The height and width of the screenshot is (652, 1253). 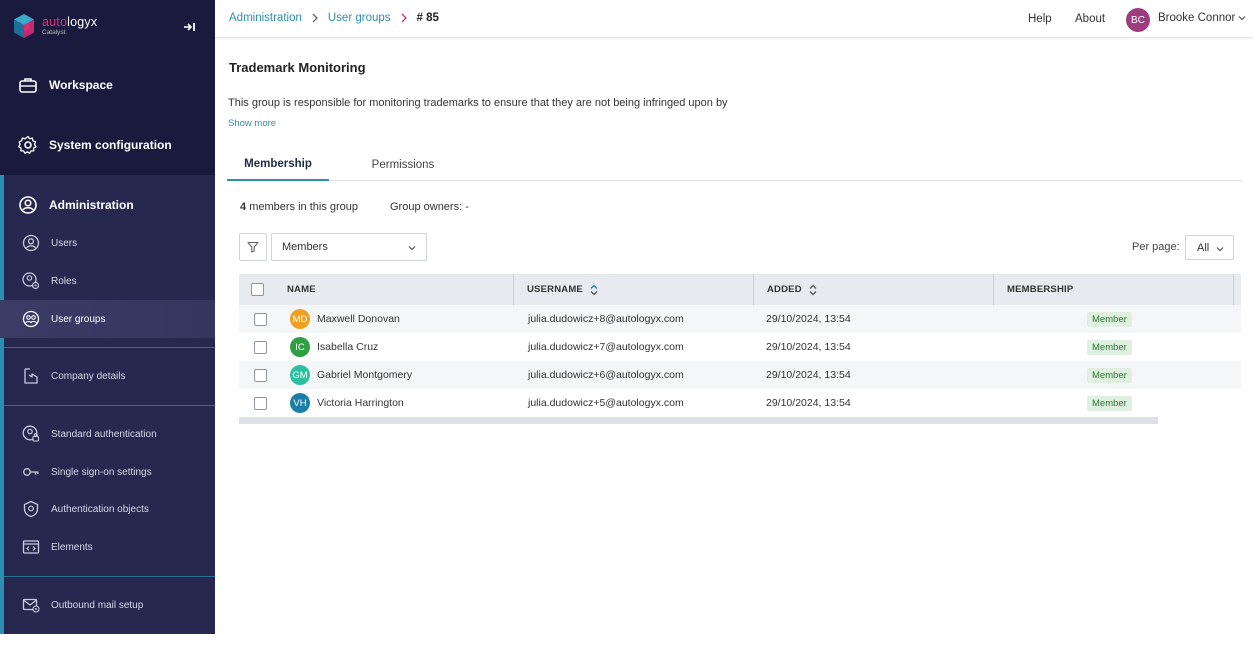 I want to click on member-username: julia.dudowicz+7@autologyx.com, so click(x=606, y=347).